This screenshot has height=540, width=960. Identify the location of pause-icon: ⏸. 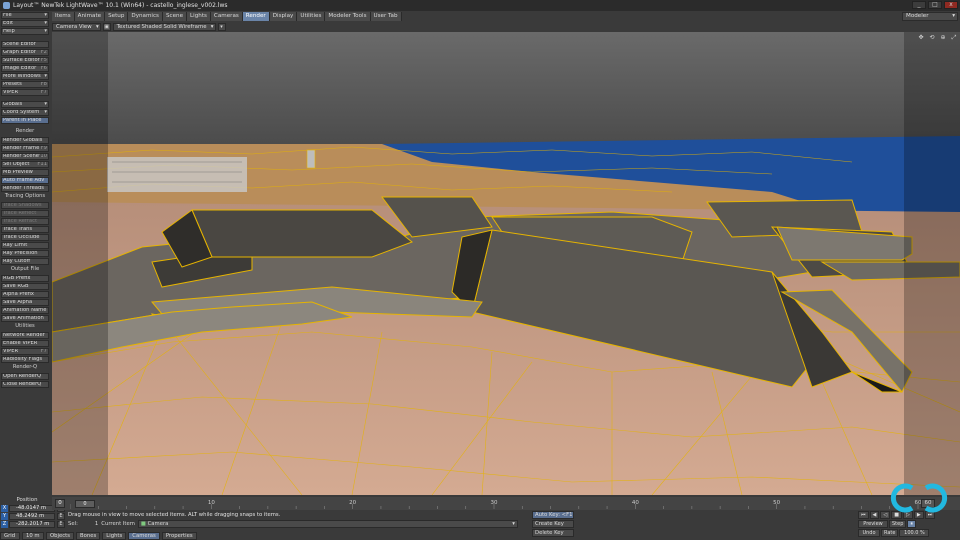
(911, 524).